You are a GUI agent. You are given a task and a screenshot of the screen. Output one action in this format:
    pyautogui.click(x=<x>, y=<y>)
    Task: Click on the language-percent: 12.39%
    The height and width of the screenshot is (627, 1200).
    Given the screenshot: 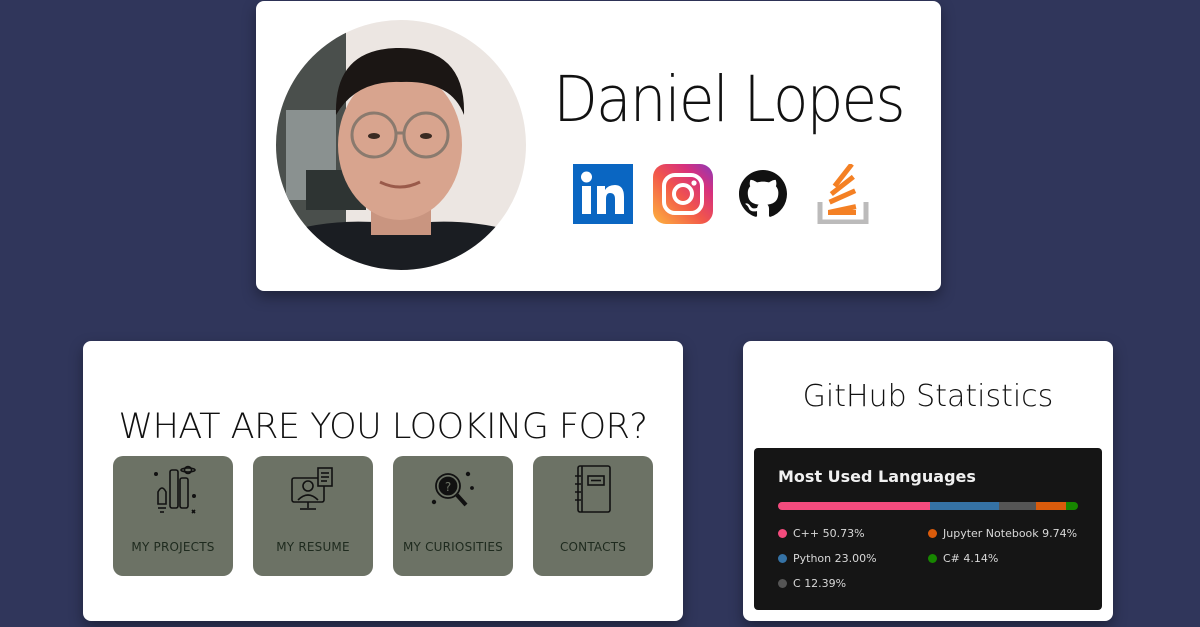 What is the action you would take?
    pyautogui.click(x=825, y=583)
    